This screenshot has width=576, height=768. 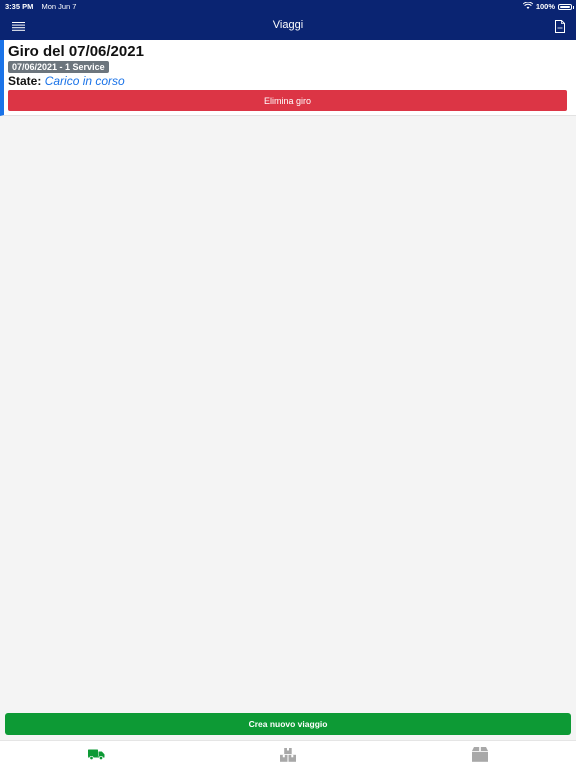 What do you see at coordinates (58, 67) in the screenshot?
I see `trip-badge: 07/06/2021 - 1 Service` at bounding box center [58, 67].